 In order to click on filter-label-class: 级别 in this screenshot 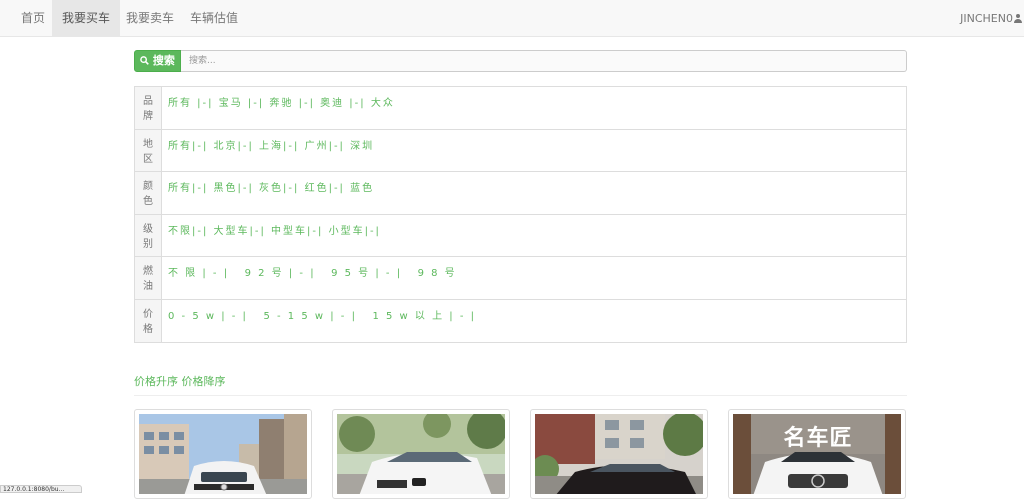, I will do `click(148, 235)`.